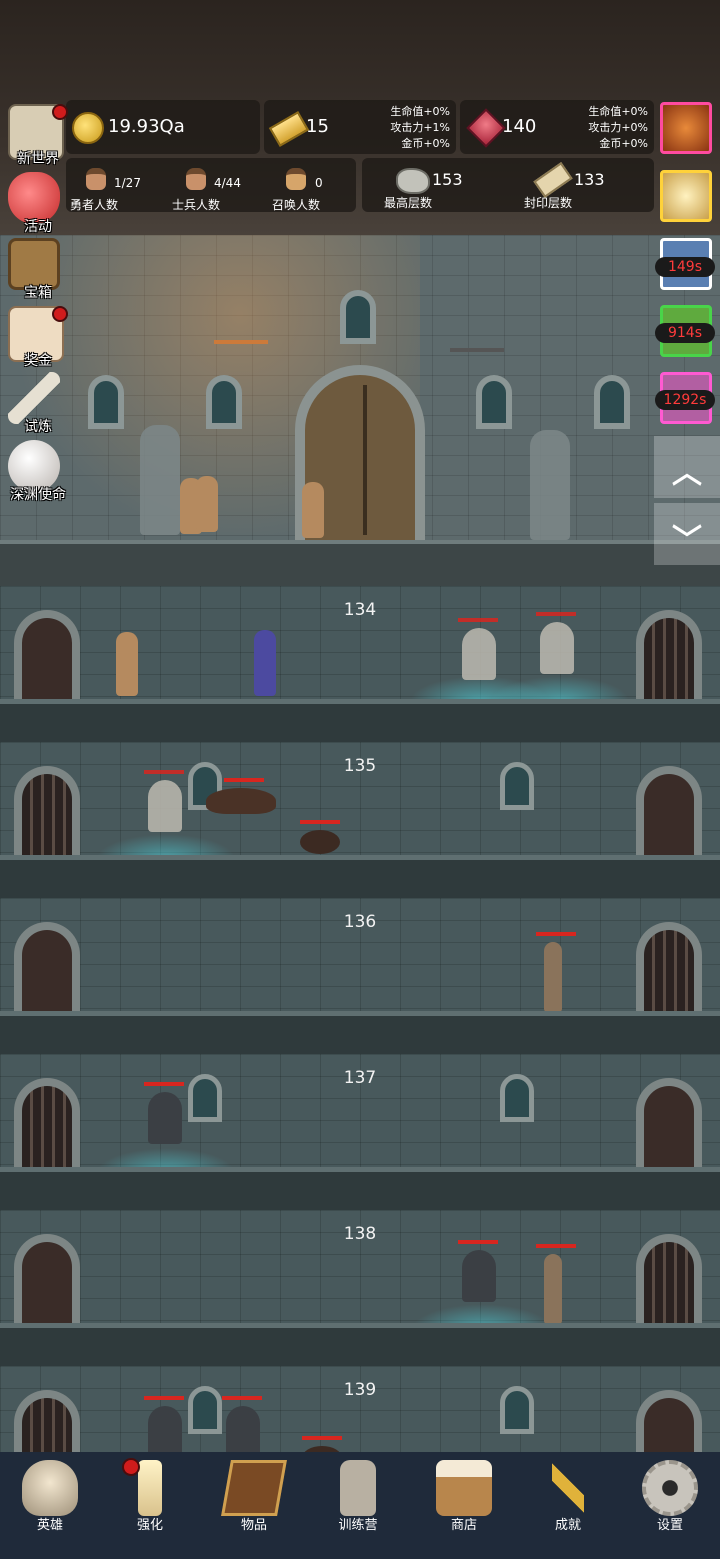 This screenshot has height=1559, width=720. I want to click on chevron-up-icon: ︿, so click(687, 473).